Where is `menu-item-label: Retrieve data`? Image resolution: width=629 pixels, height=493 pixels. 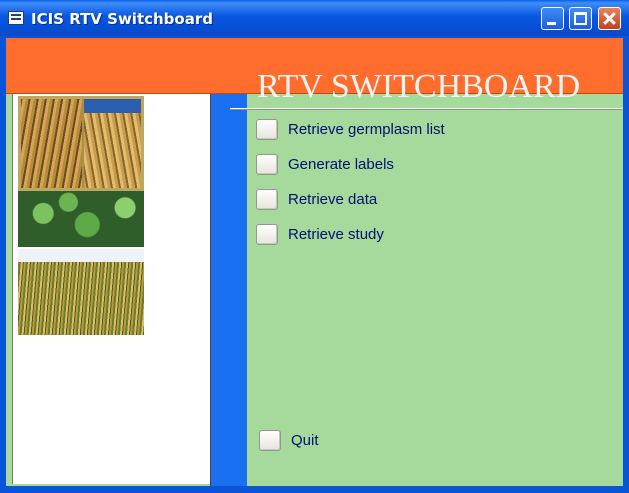
menu-item-label: Retrieve data is located at coordinates (333, 199).